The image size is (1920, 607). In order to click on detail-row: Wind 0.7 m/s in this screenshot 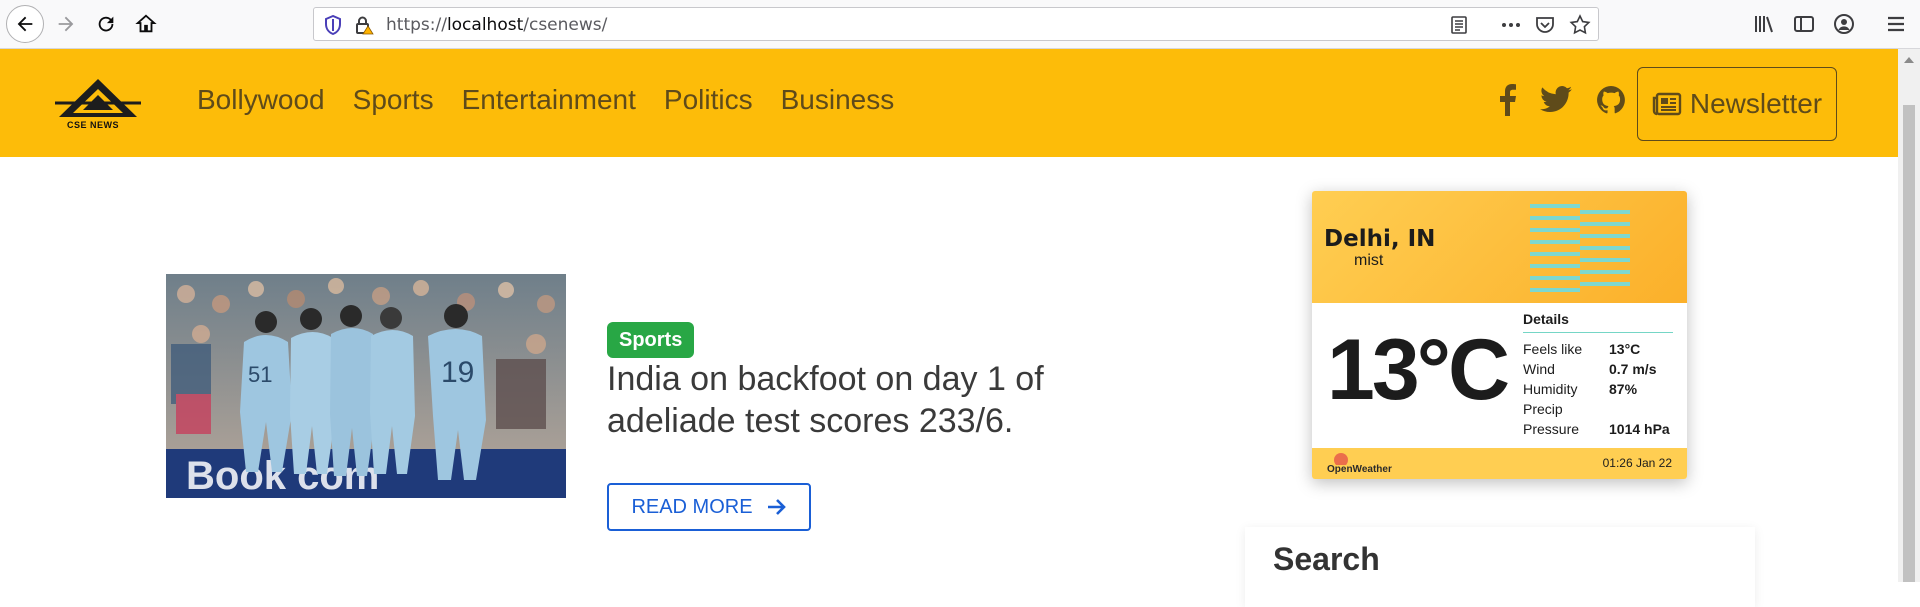, I will do `click(1598, 369)`.